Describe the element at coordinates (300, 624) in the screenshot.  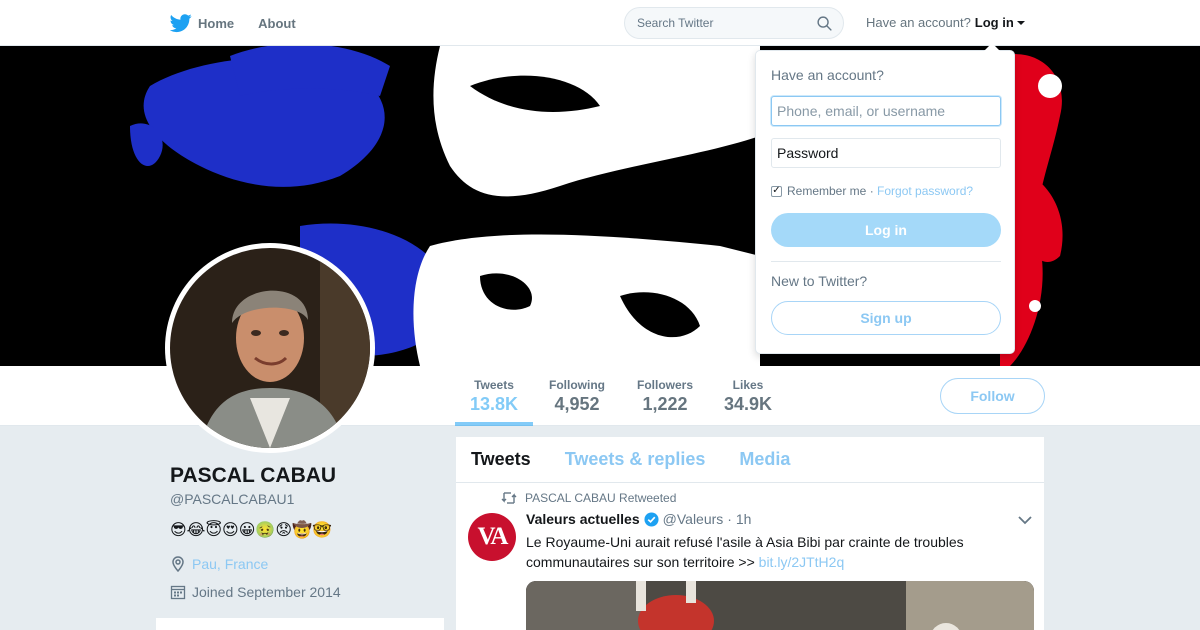
I see `profile-side-card` at that location.